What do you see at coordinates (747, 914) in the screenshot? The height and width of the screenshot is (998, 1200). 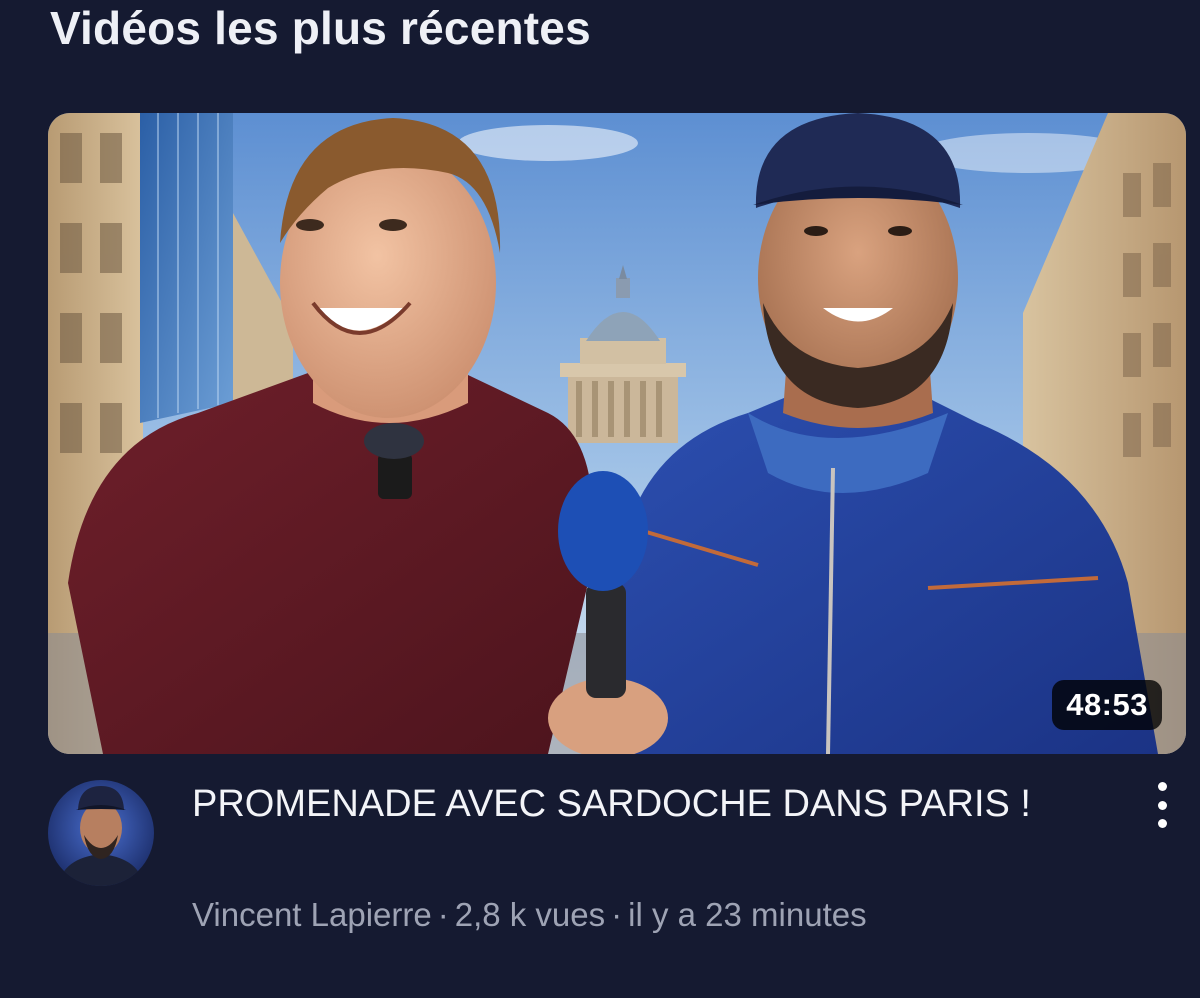 I see `publish-time: il y a 23 minutes` at bounding box center [747, 914].